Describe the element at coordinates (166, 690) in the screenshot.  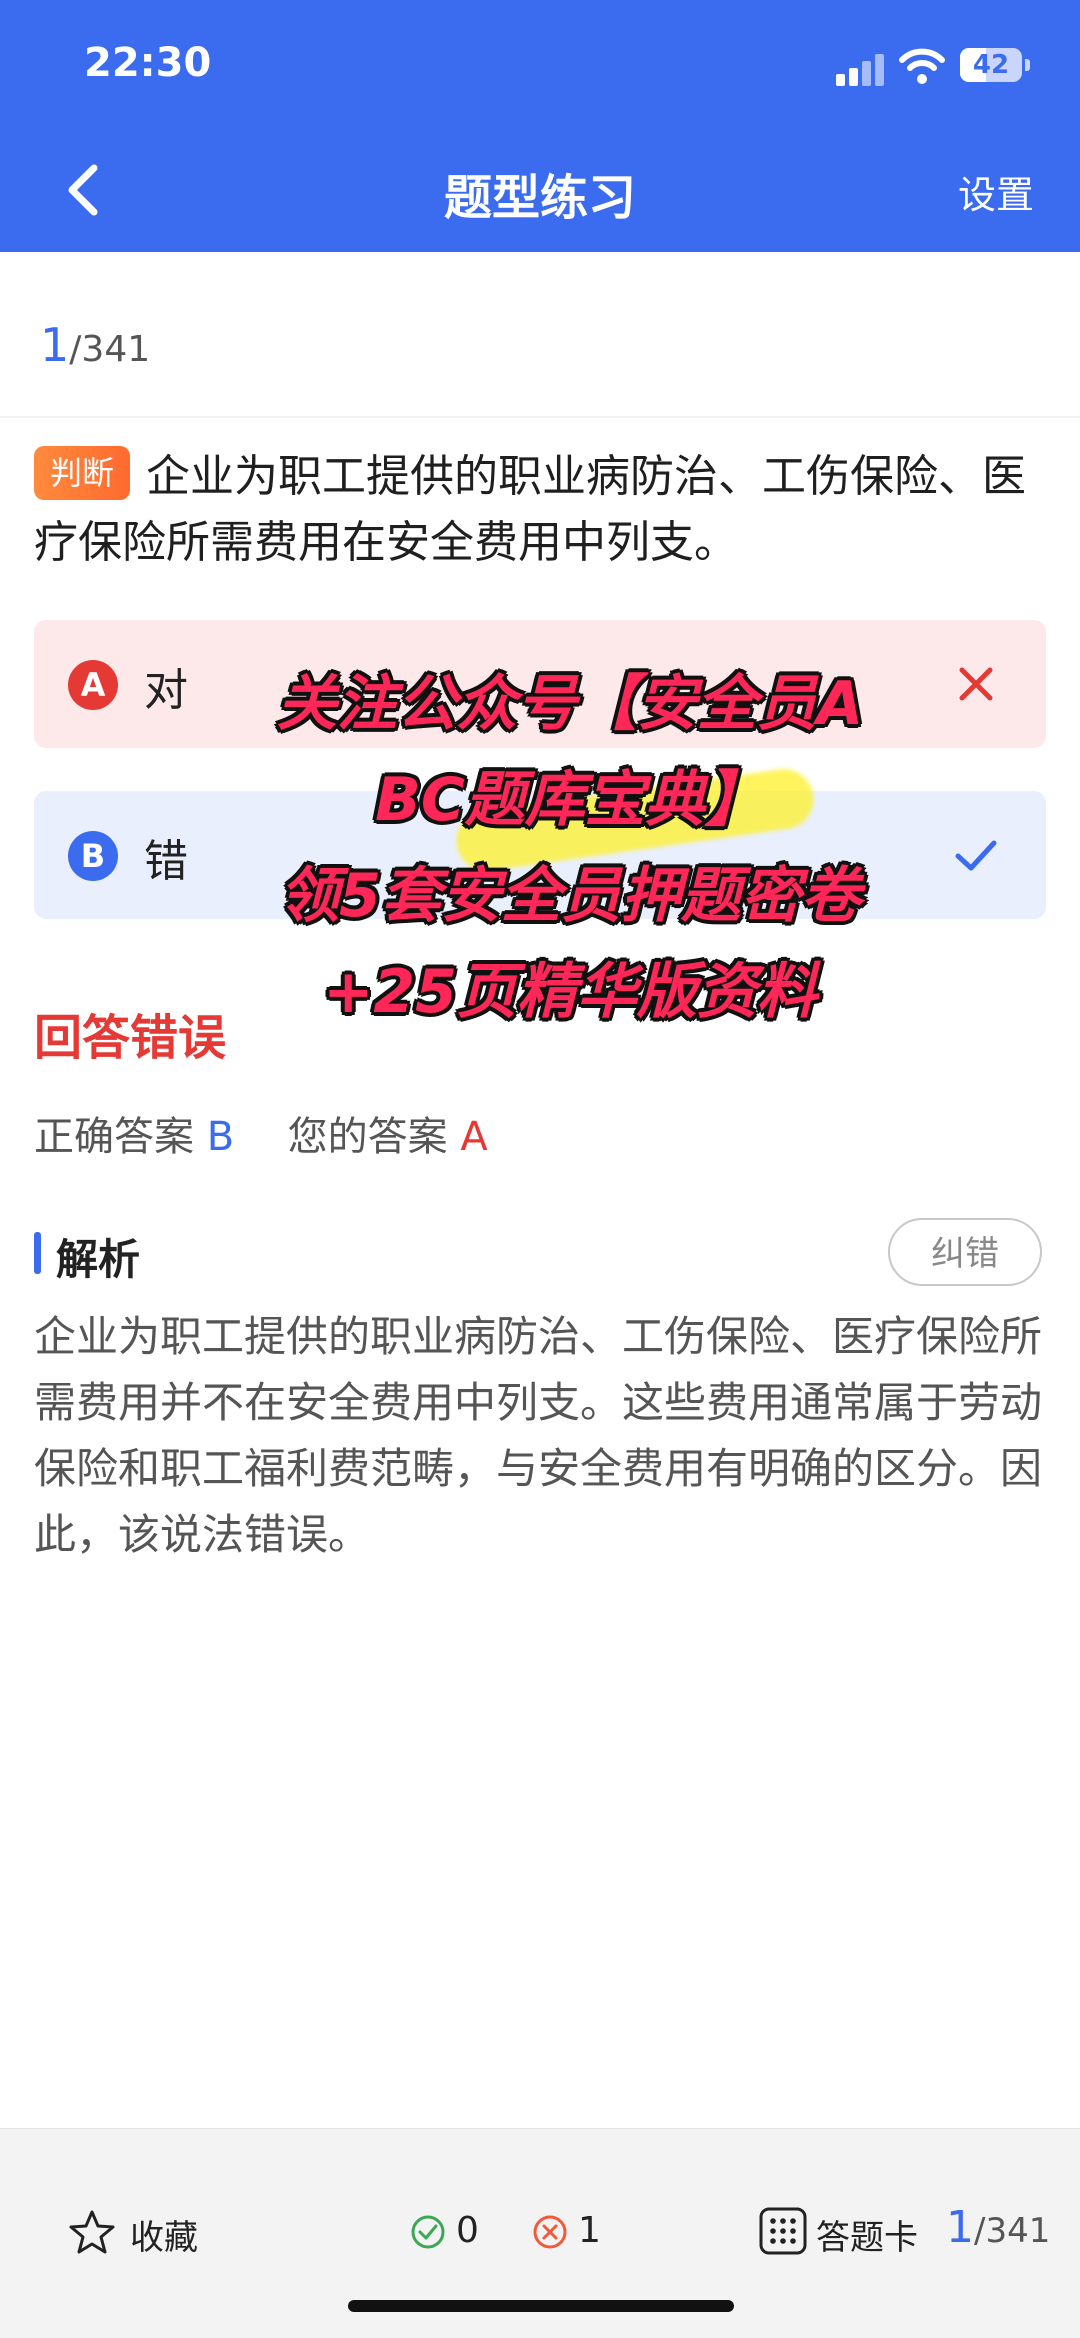
I see `option-a-label: 对` at that location.